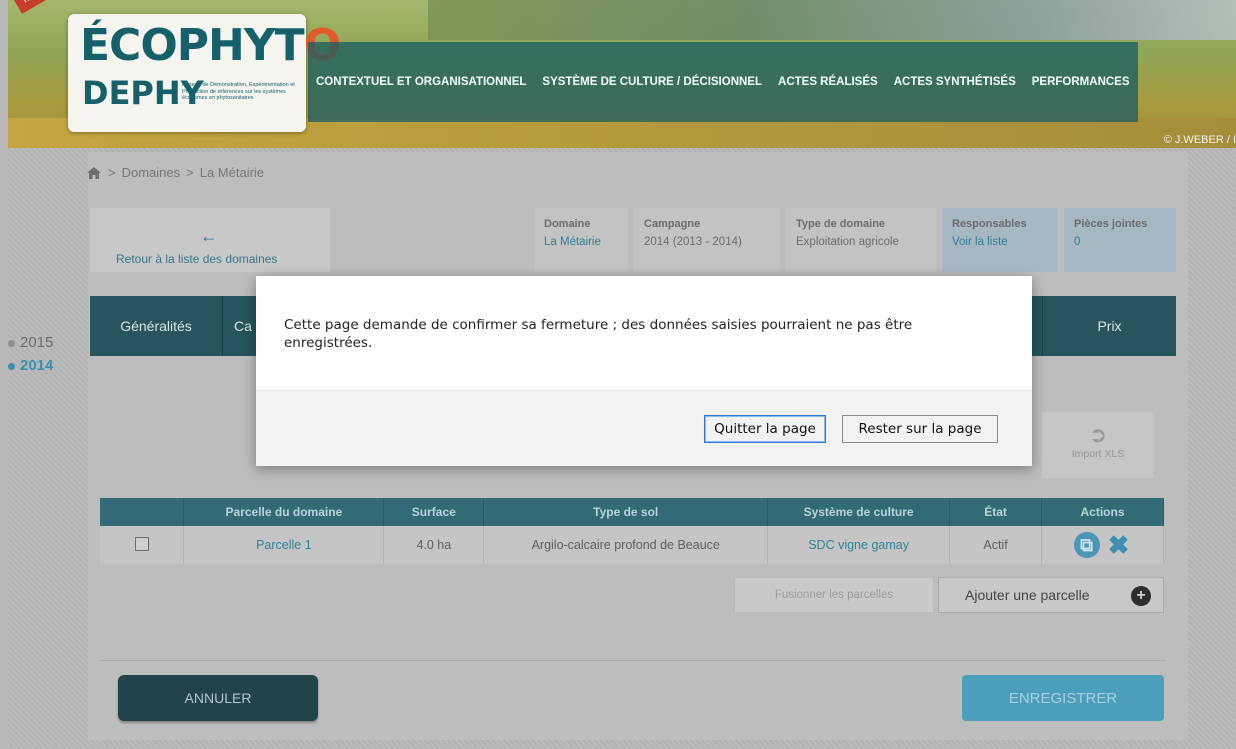 Image resolution: width=1236 pixels, height=749 pixels. What do you see at coordinates (672, 224) in the screenshot?
I see `info-campagne-label: Campagne` at bounding box center [672, 224].